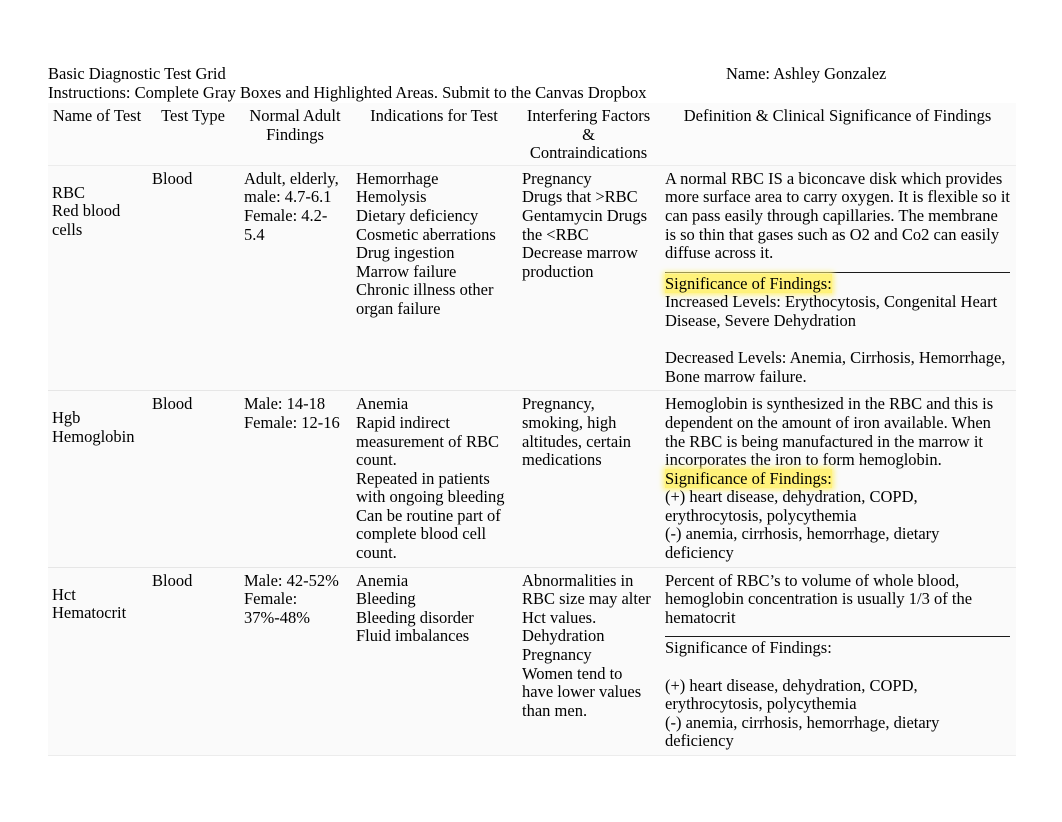  I want to click on cell-normal-findings: Male: 14-18 Female: 12-16, so click(296, 479).